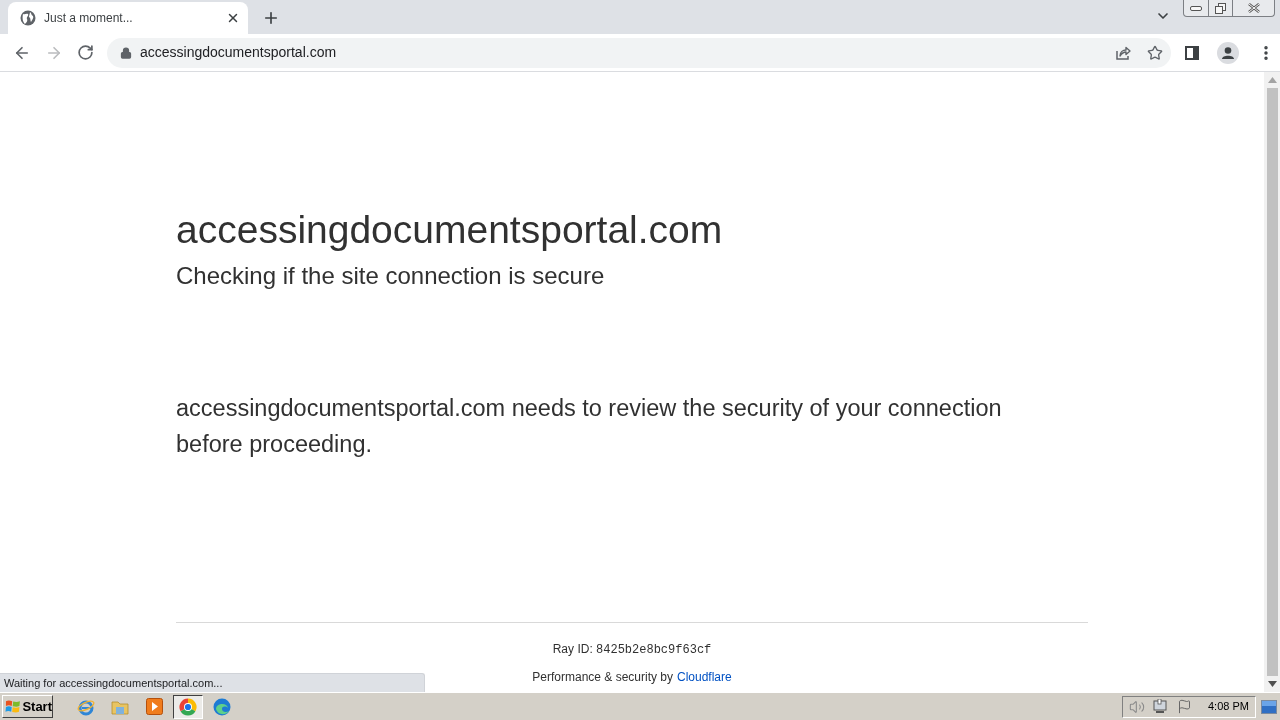 The image size is (1280, 720). Describe the element at coordinates (1269, 706) in the screenshot. I see `show-desktop-icon` at that location.